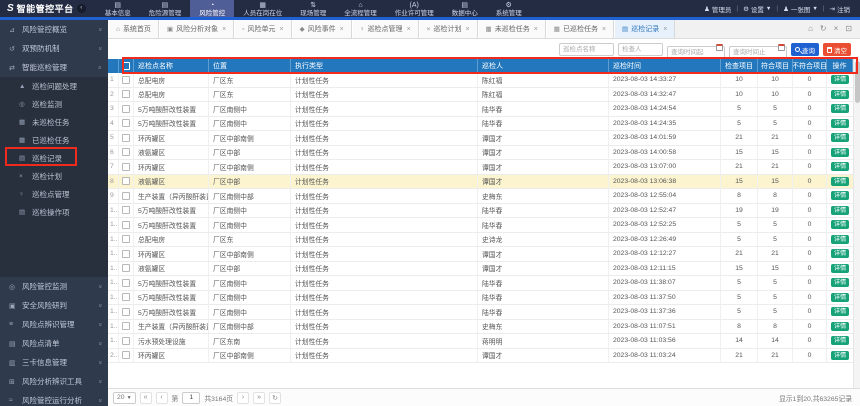 This screenshot has width=860, height=406. I want to click on sidebar-group: ⊿ 风险管控概览 », so click(54, 29).